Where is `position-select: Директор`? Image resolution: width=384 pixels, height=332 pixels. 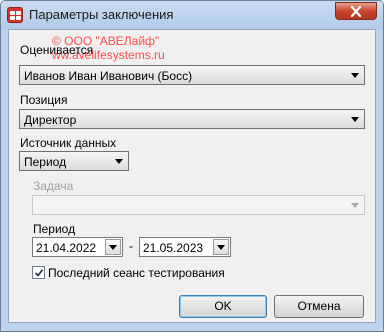 position-select: Директор is located at coordinates (192, 119).